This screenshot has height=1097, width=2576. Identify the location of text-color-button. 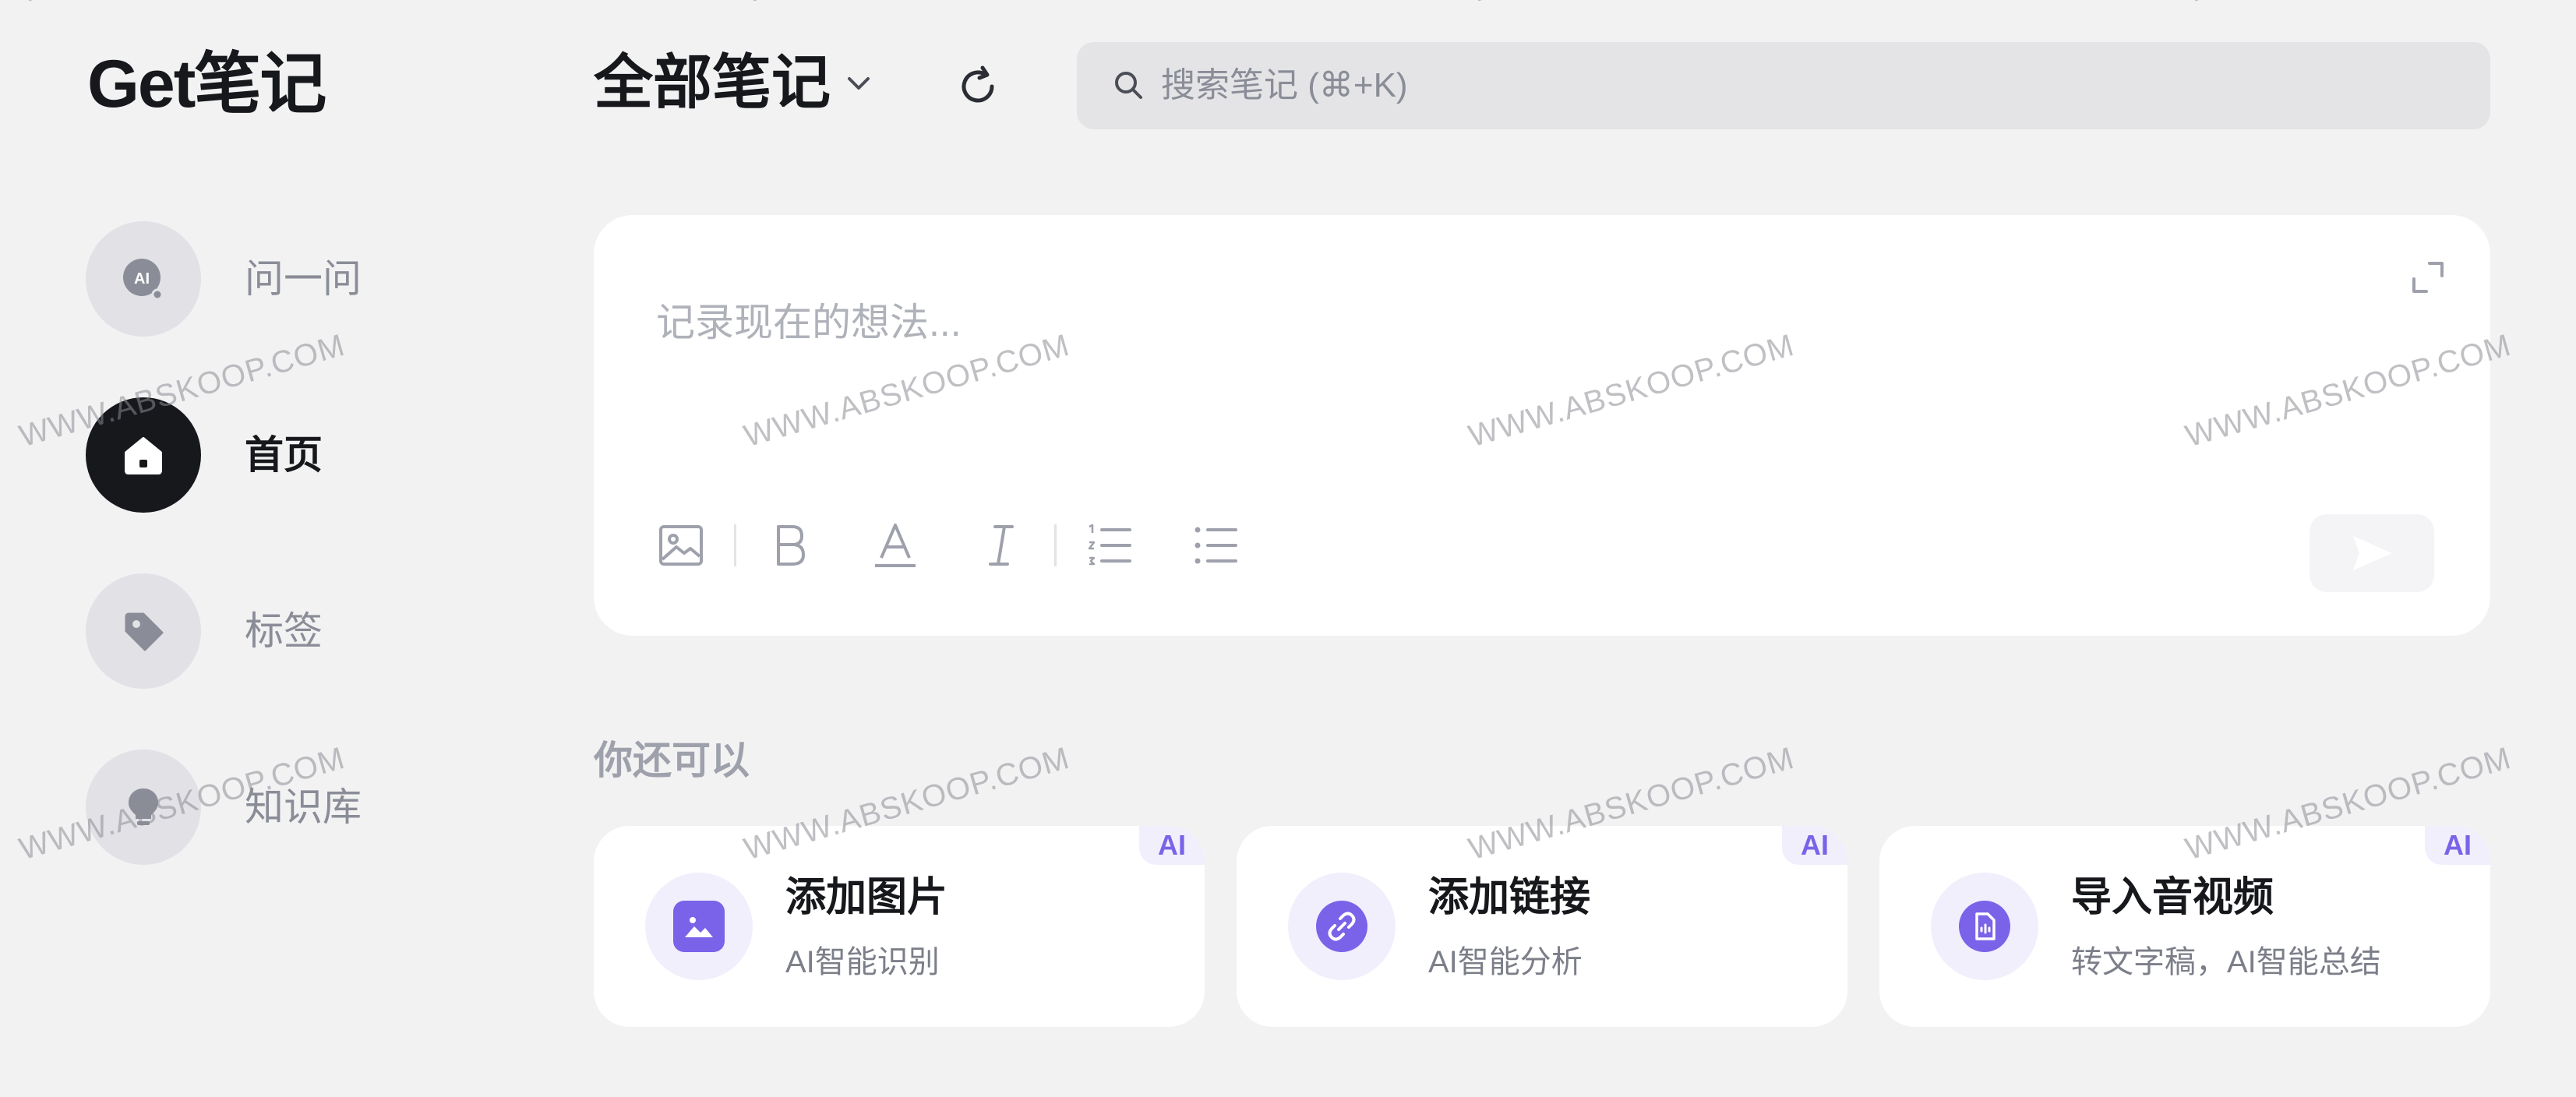
(895, 546).